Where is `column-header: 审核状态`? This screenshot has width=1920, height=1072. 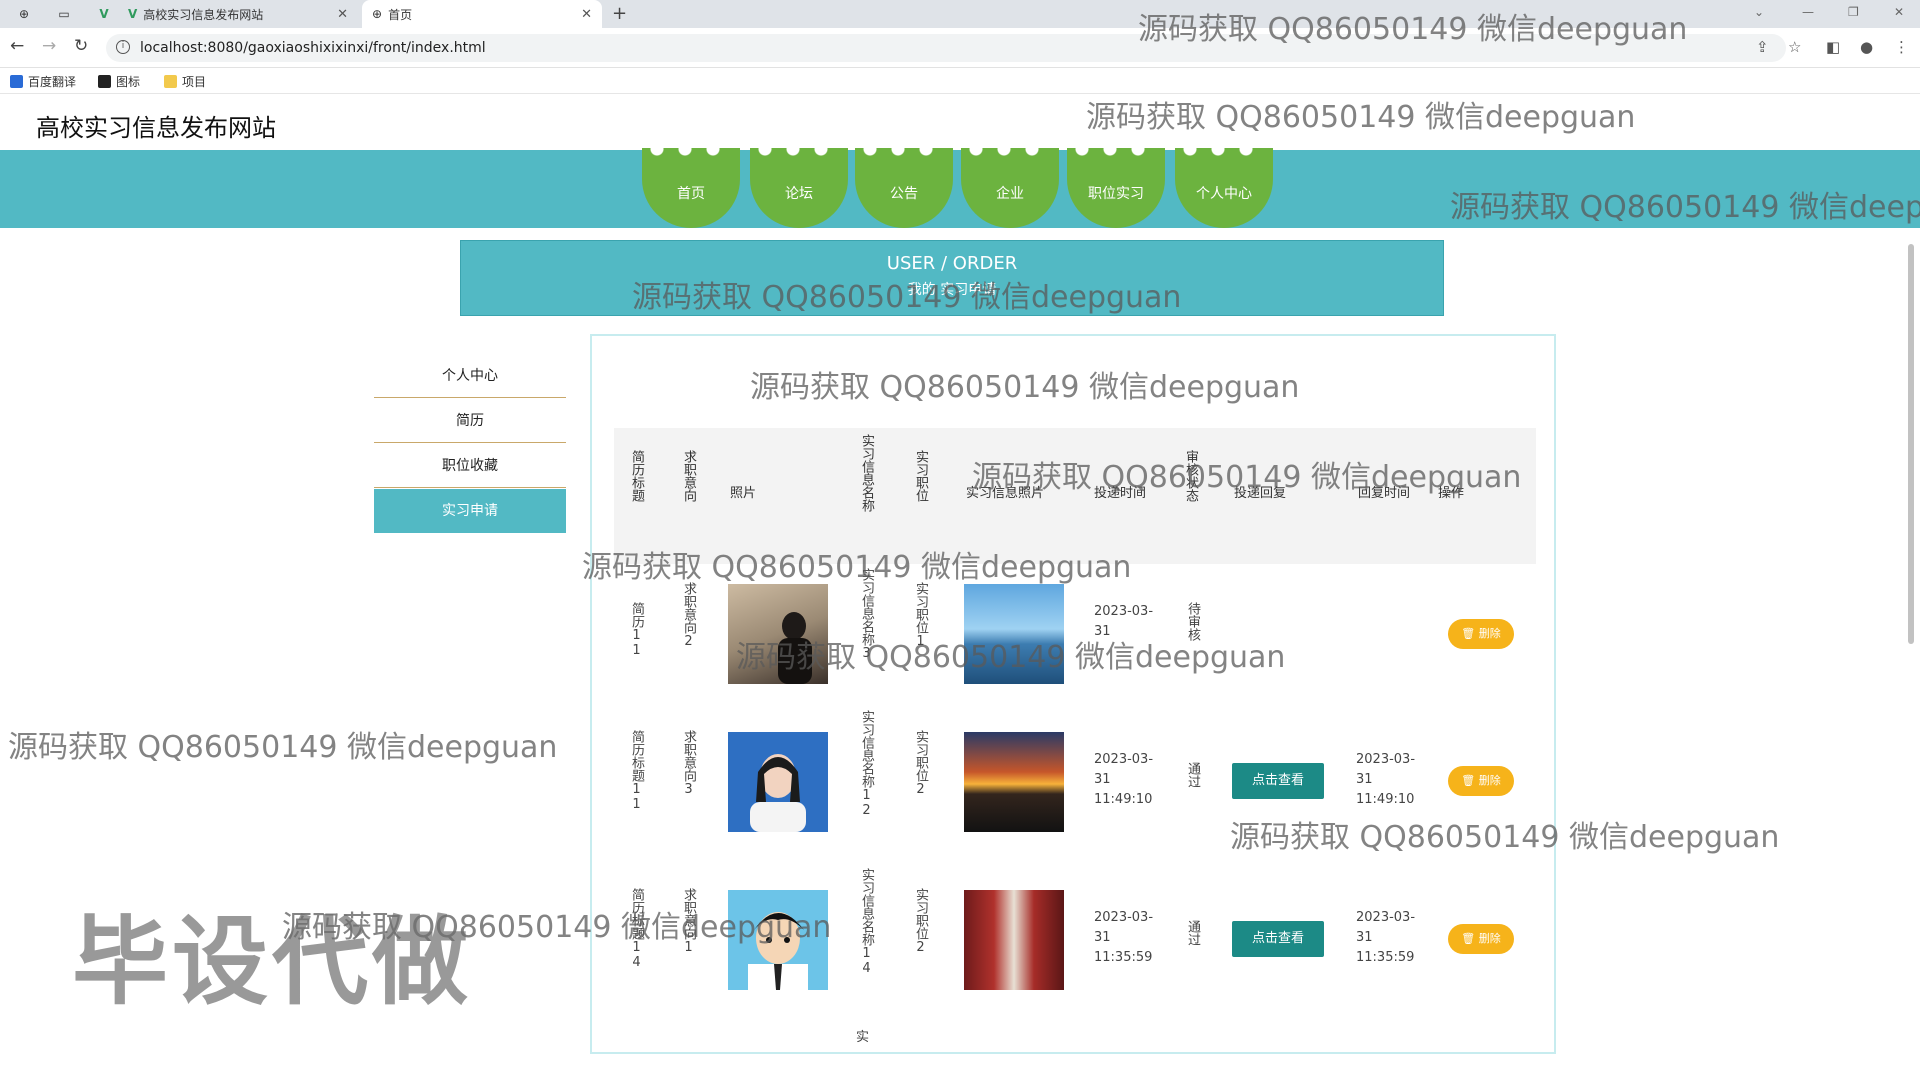
column-header: 审核状态 is located at coordinates (1190, 476).